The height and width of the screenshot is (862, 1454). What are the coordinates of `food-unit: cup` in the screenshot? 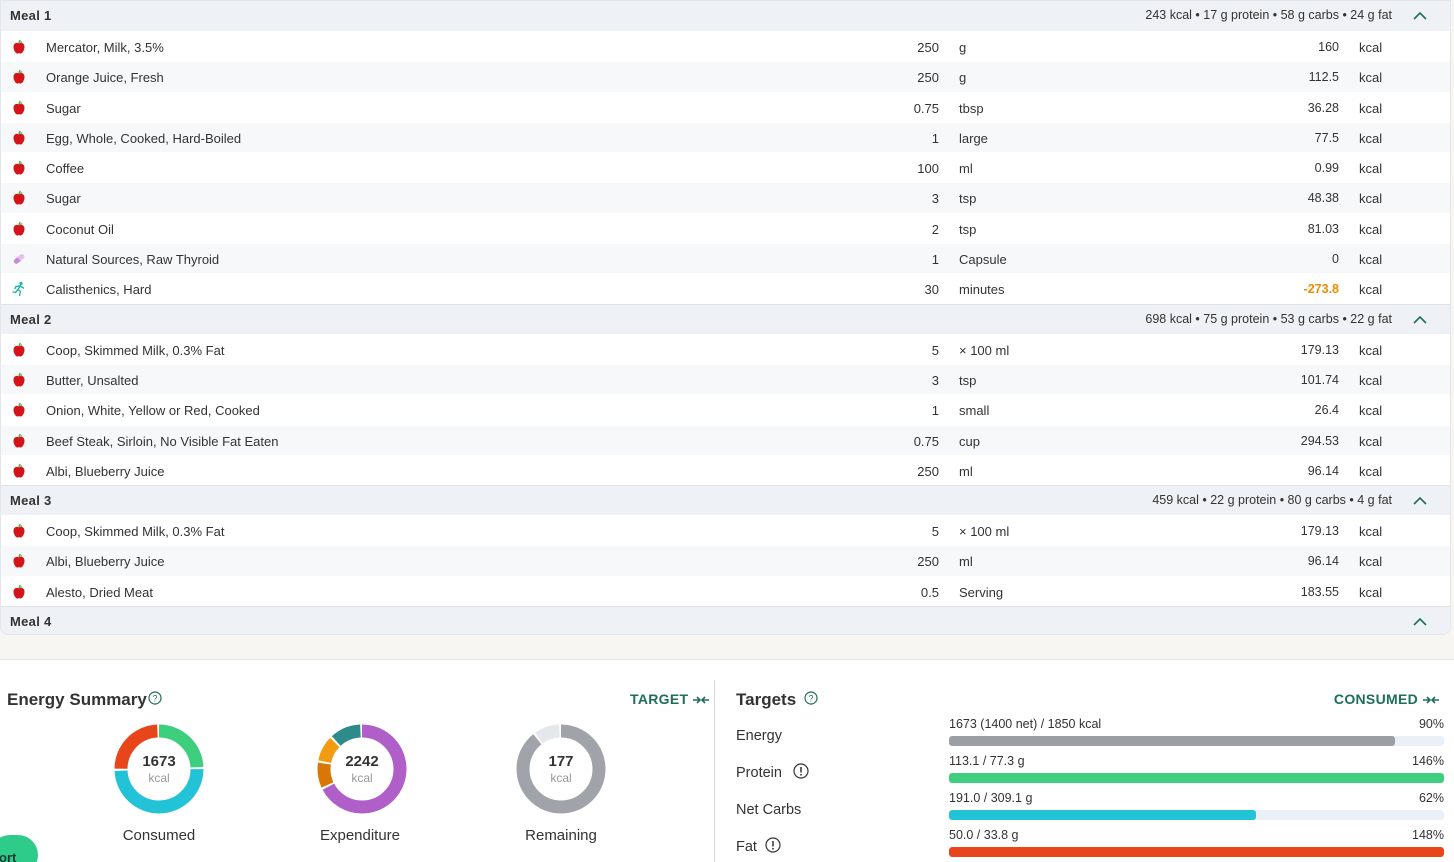 It's located at (969, 441).